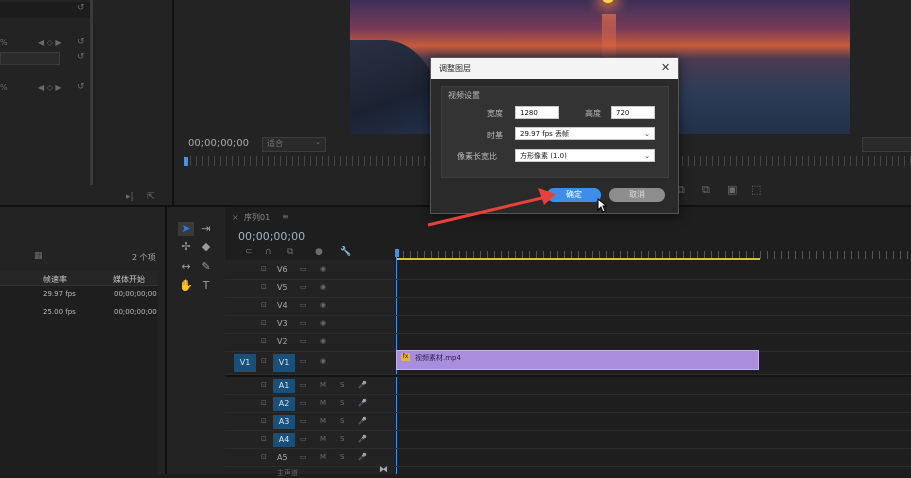  Describe the element at coordinates (319, 252) in the screenshot. I see `marker-icon: ●` at that location.